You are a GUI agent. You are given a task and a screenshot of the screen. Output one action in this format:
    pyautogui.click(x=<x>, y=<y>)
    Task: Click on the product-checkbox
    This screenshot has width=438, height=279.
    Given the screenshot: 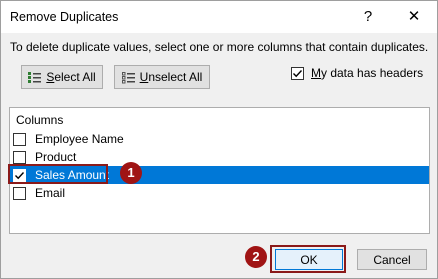 What is the action you would take?
    pyautogui.click(x=19, y=157)
    